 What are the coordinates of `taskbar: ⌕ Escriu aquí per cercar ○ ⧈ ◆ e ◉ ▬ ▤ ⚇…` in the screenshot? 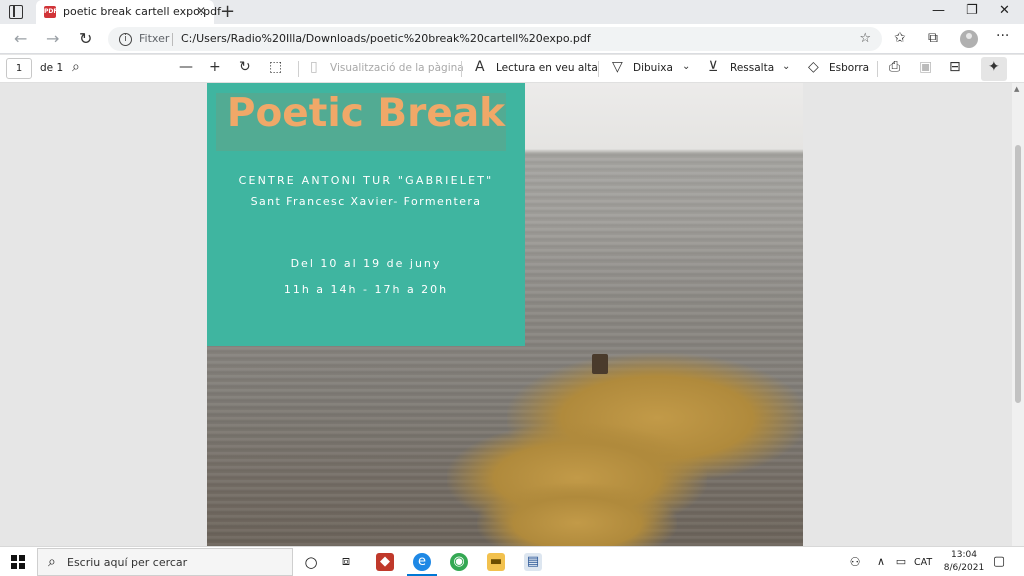 It's located at (512, 561).